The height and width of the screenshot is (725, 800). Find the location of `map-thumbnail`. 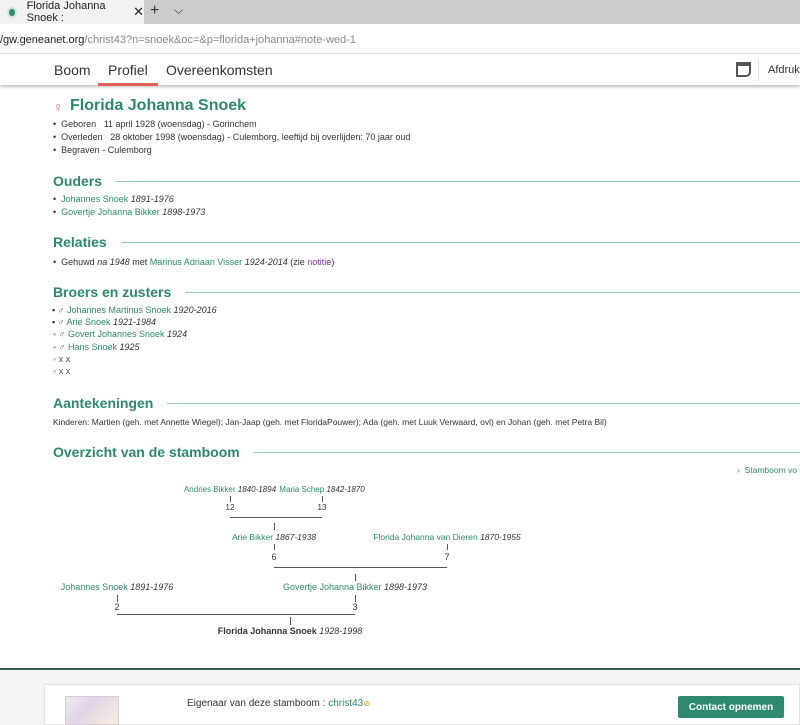

map-thumbnail is located at coordinates (92, 710).